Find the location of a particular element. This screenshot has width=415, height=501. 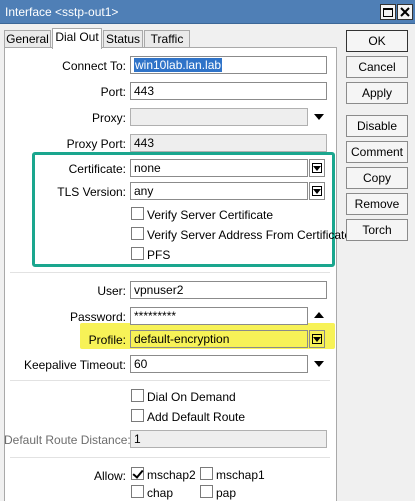

add-default-route-label: Add Default Route is located at coordinates (196, 417).